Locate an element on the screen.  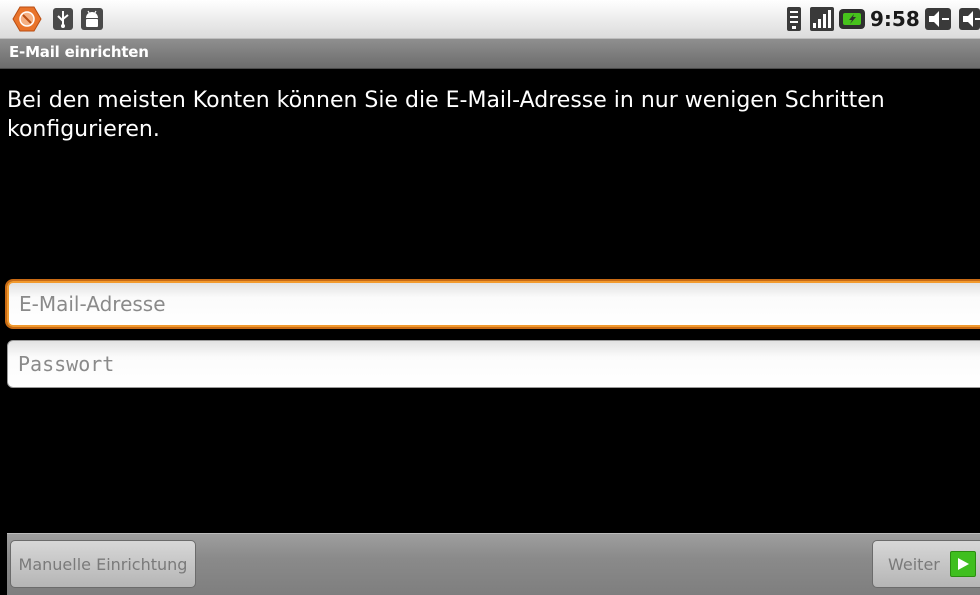
manual-setup-label: Manuelle Einrichtung is located at coordinates (103, 564).